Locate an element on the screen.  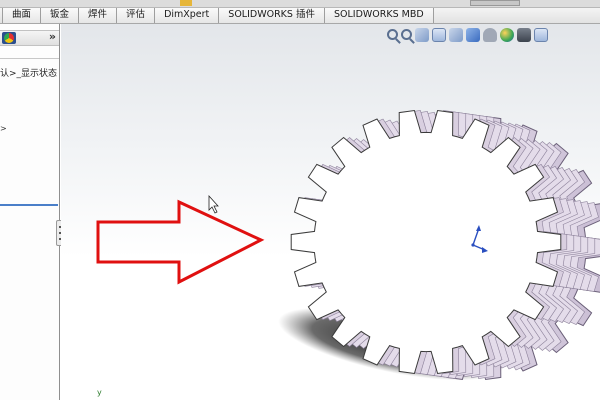
tree-arrow-icon: > is located at coordinates (3, 128).